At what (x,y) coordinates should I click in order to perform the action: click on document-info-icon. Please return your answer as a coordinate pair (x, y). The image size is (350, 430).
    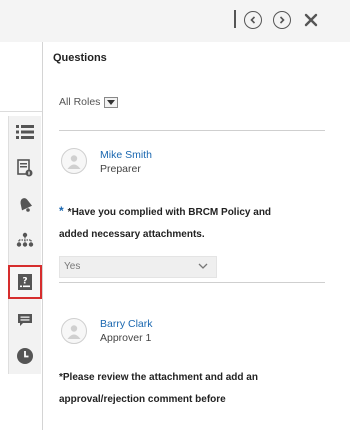
    Looking at the image, I should click on (25, 168).